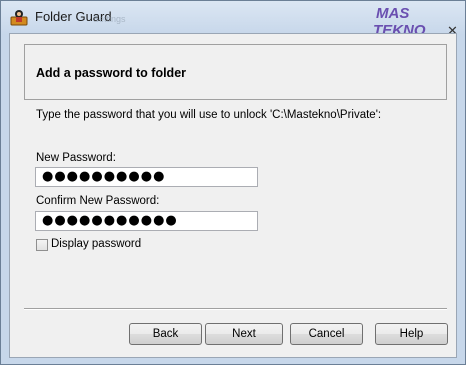  I want to click on folder-guard-app-icon, so click(19, 18).